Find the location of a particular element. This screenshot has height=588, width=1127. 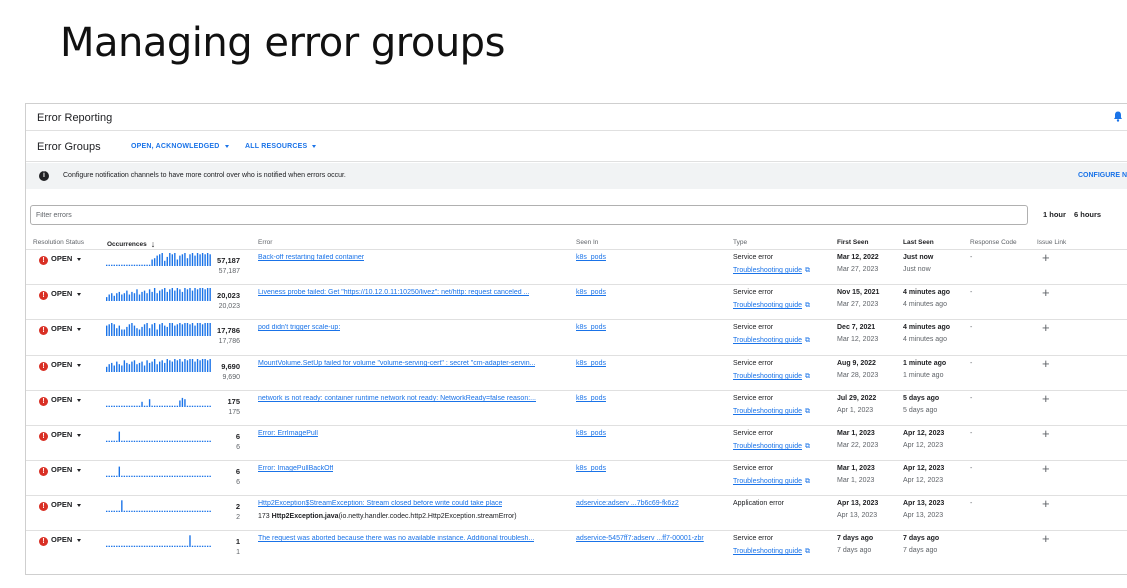

sort-descending-icon: ↓ is located at coordinates (153, 244).